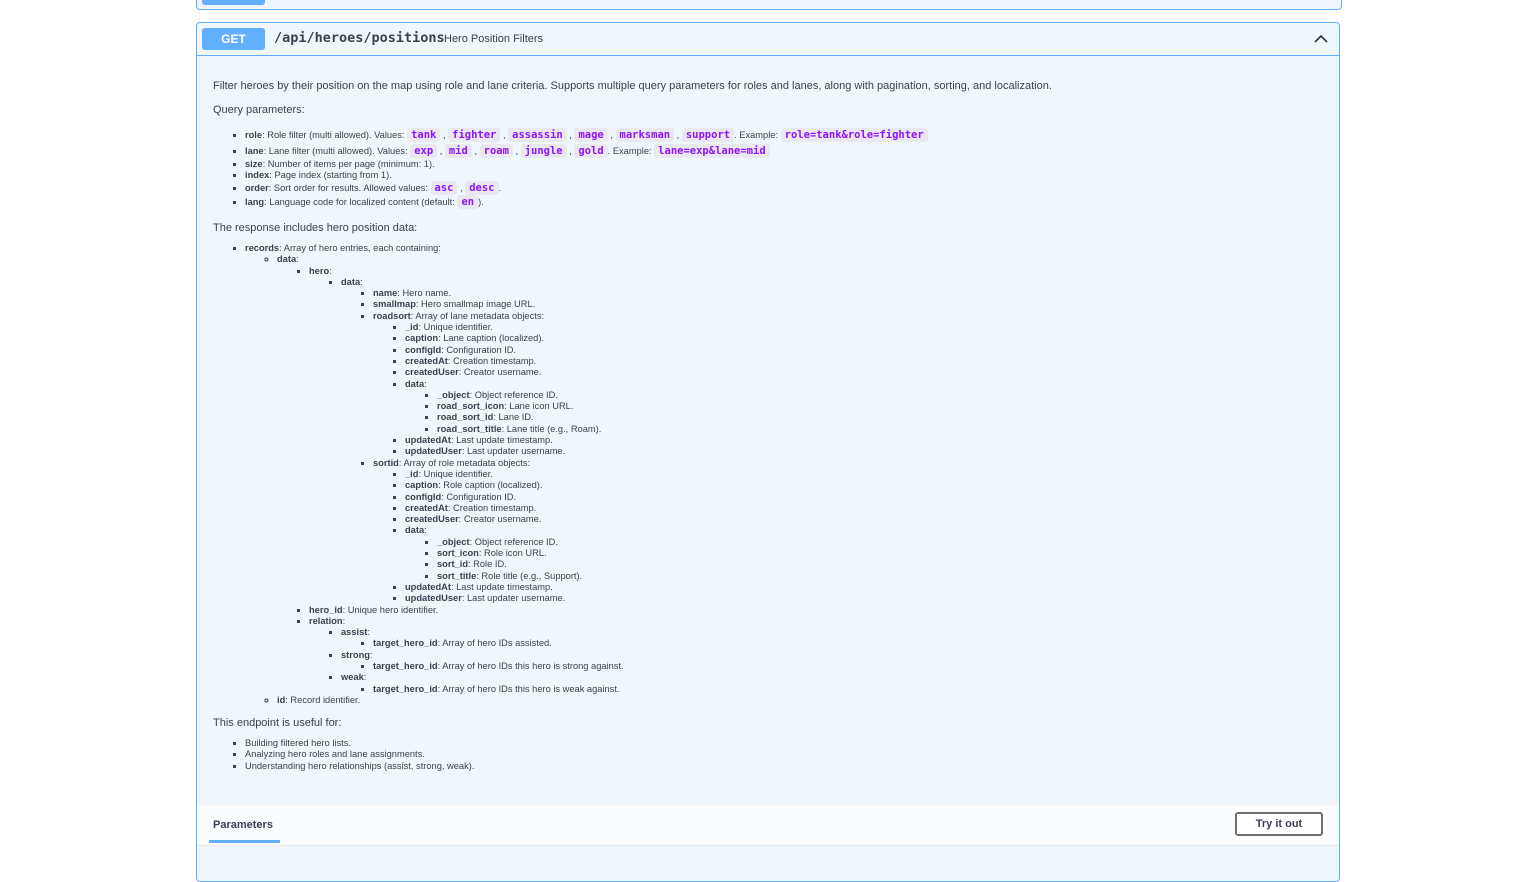 The height and width of the screenshot is (882, 1536). What do you see at coordinates (424, 135) in the screenshot?
I see `role-value: tank` at bounding box center [424, 135].